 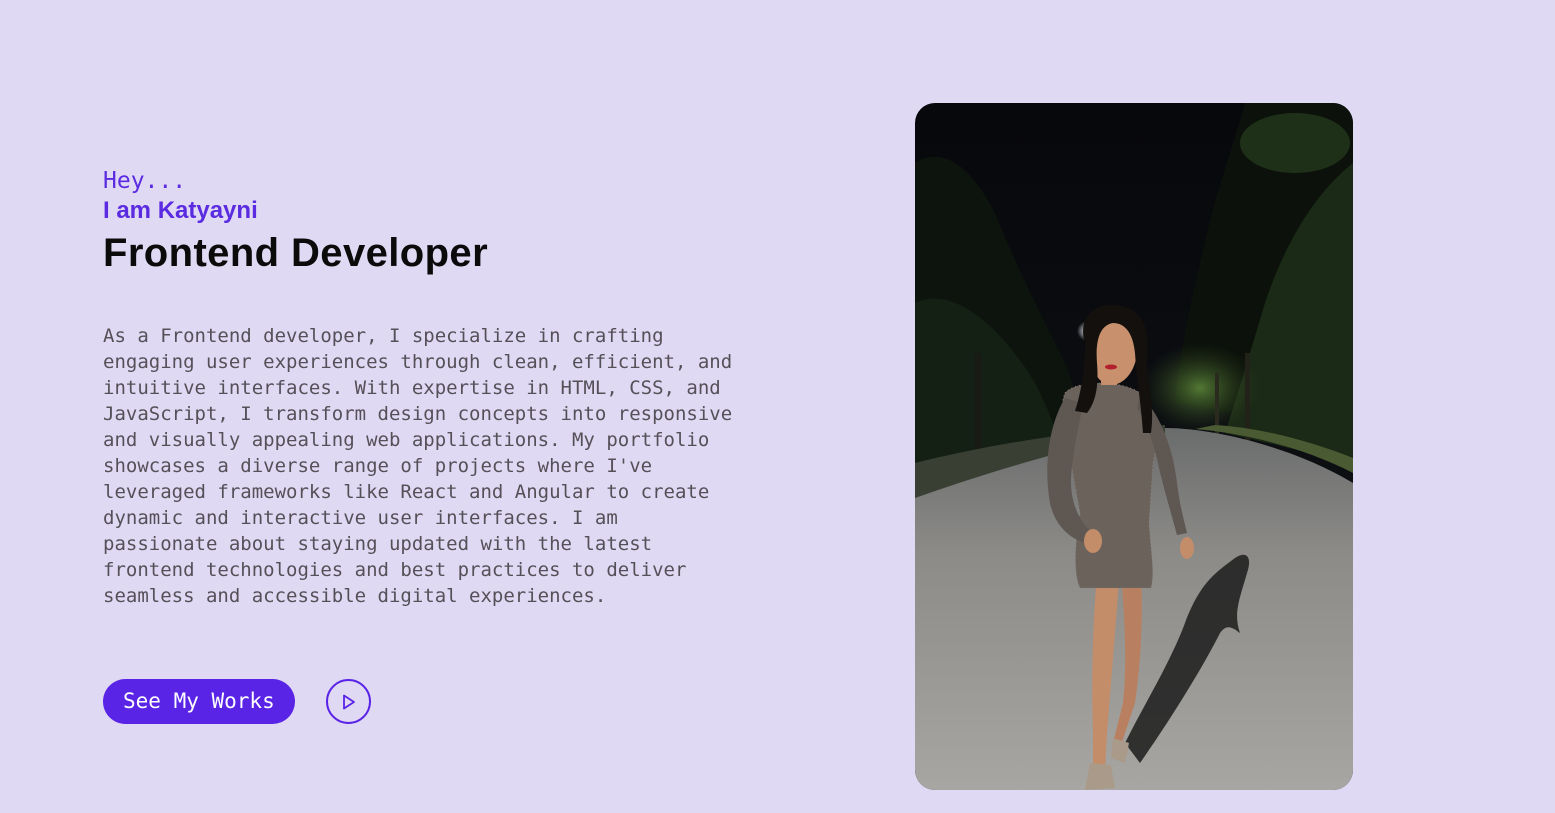 What do you see at coordinates (180, 210) in the screenshot?
I see `intro-name: I am Katyayni` at bounding box center [180, 210].